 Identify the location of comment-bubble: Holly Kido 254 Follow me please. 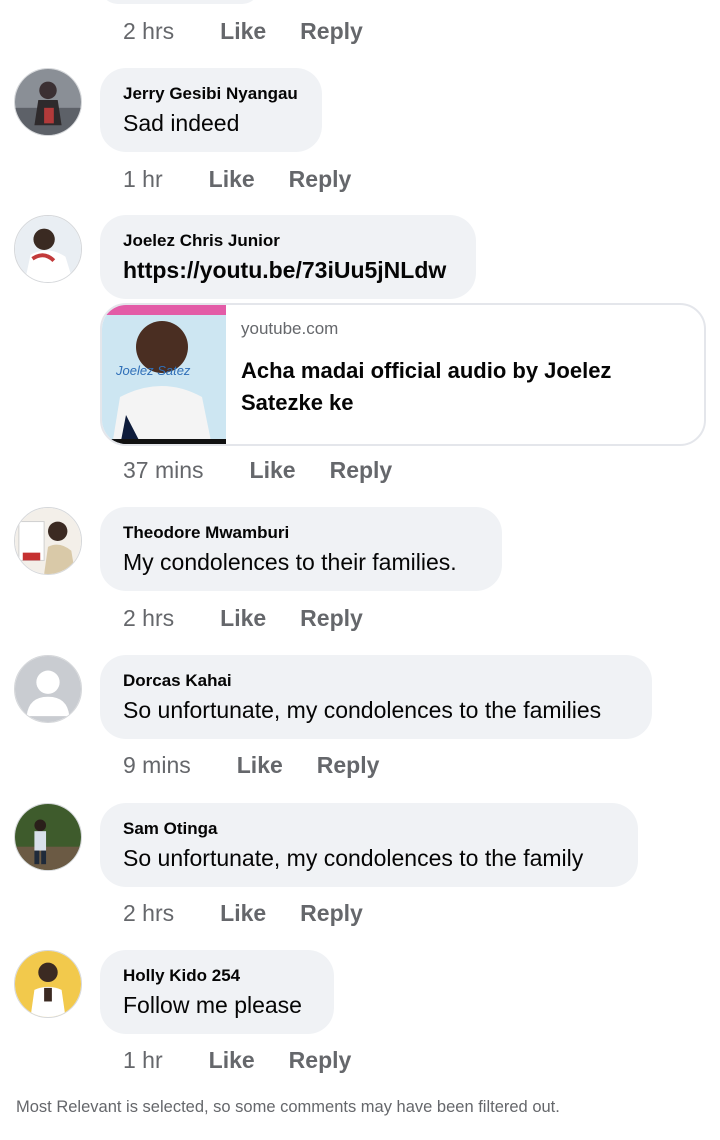
(217, 992).